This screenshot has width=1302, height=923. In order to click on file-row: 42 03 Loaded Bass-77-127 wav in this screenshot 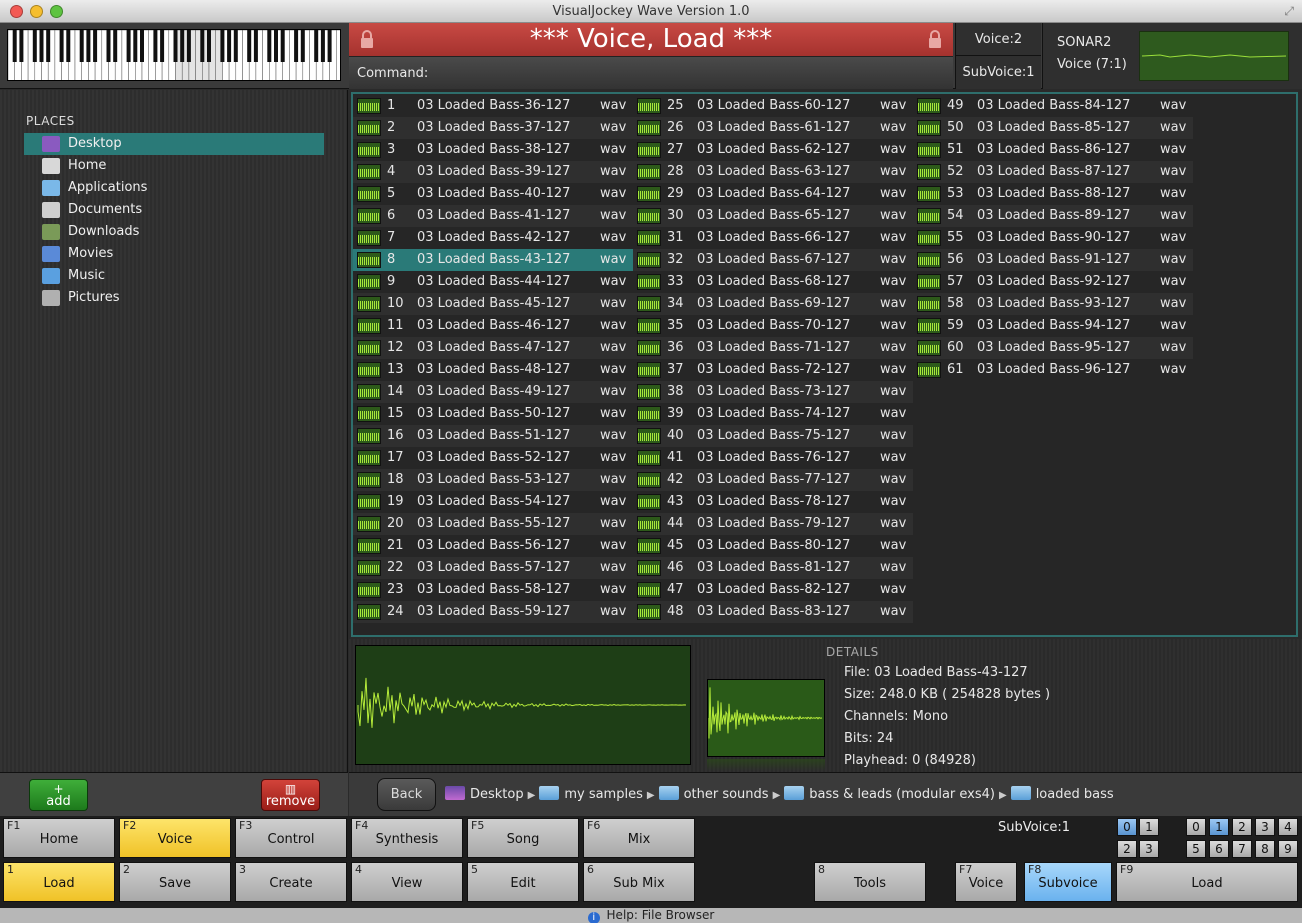, I will do `click(773, 480)`.